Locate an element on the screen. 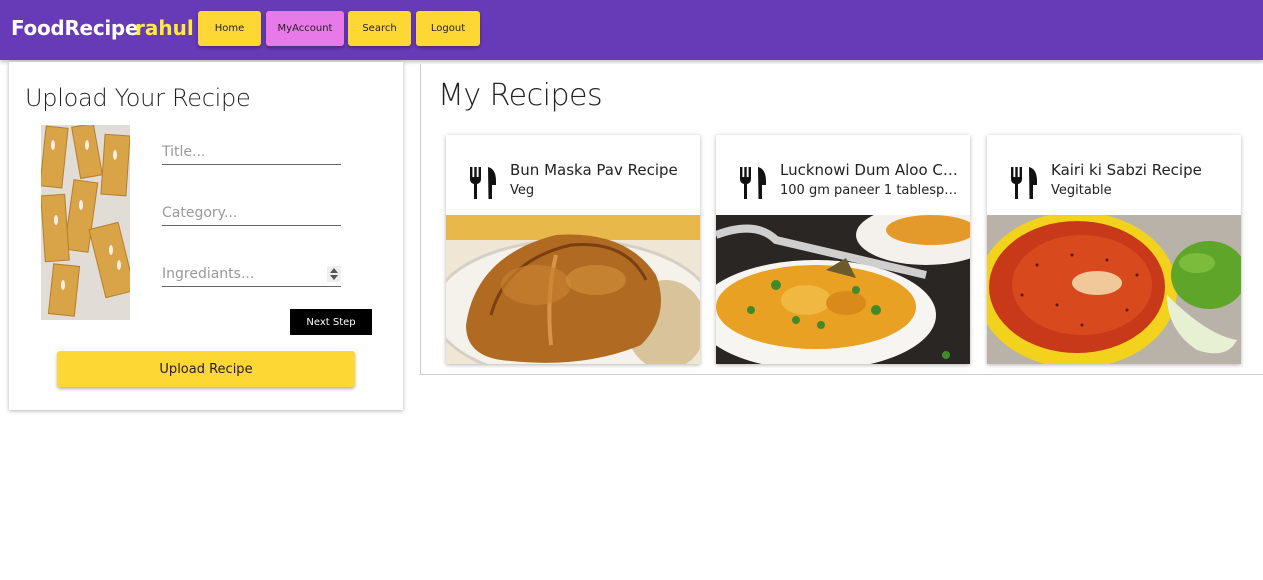 Image resolution: width=1263 pixels, height=580 pixels. recipe-card: Bun Maska Pav Recipe Veg is located at coordinates (573, 249).